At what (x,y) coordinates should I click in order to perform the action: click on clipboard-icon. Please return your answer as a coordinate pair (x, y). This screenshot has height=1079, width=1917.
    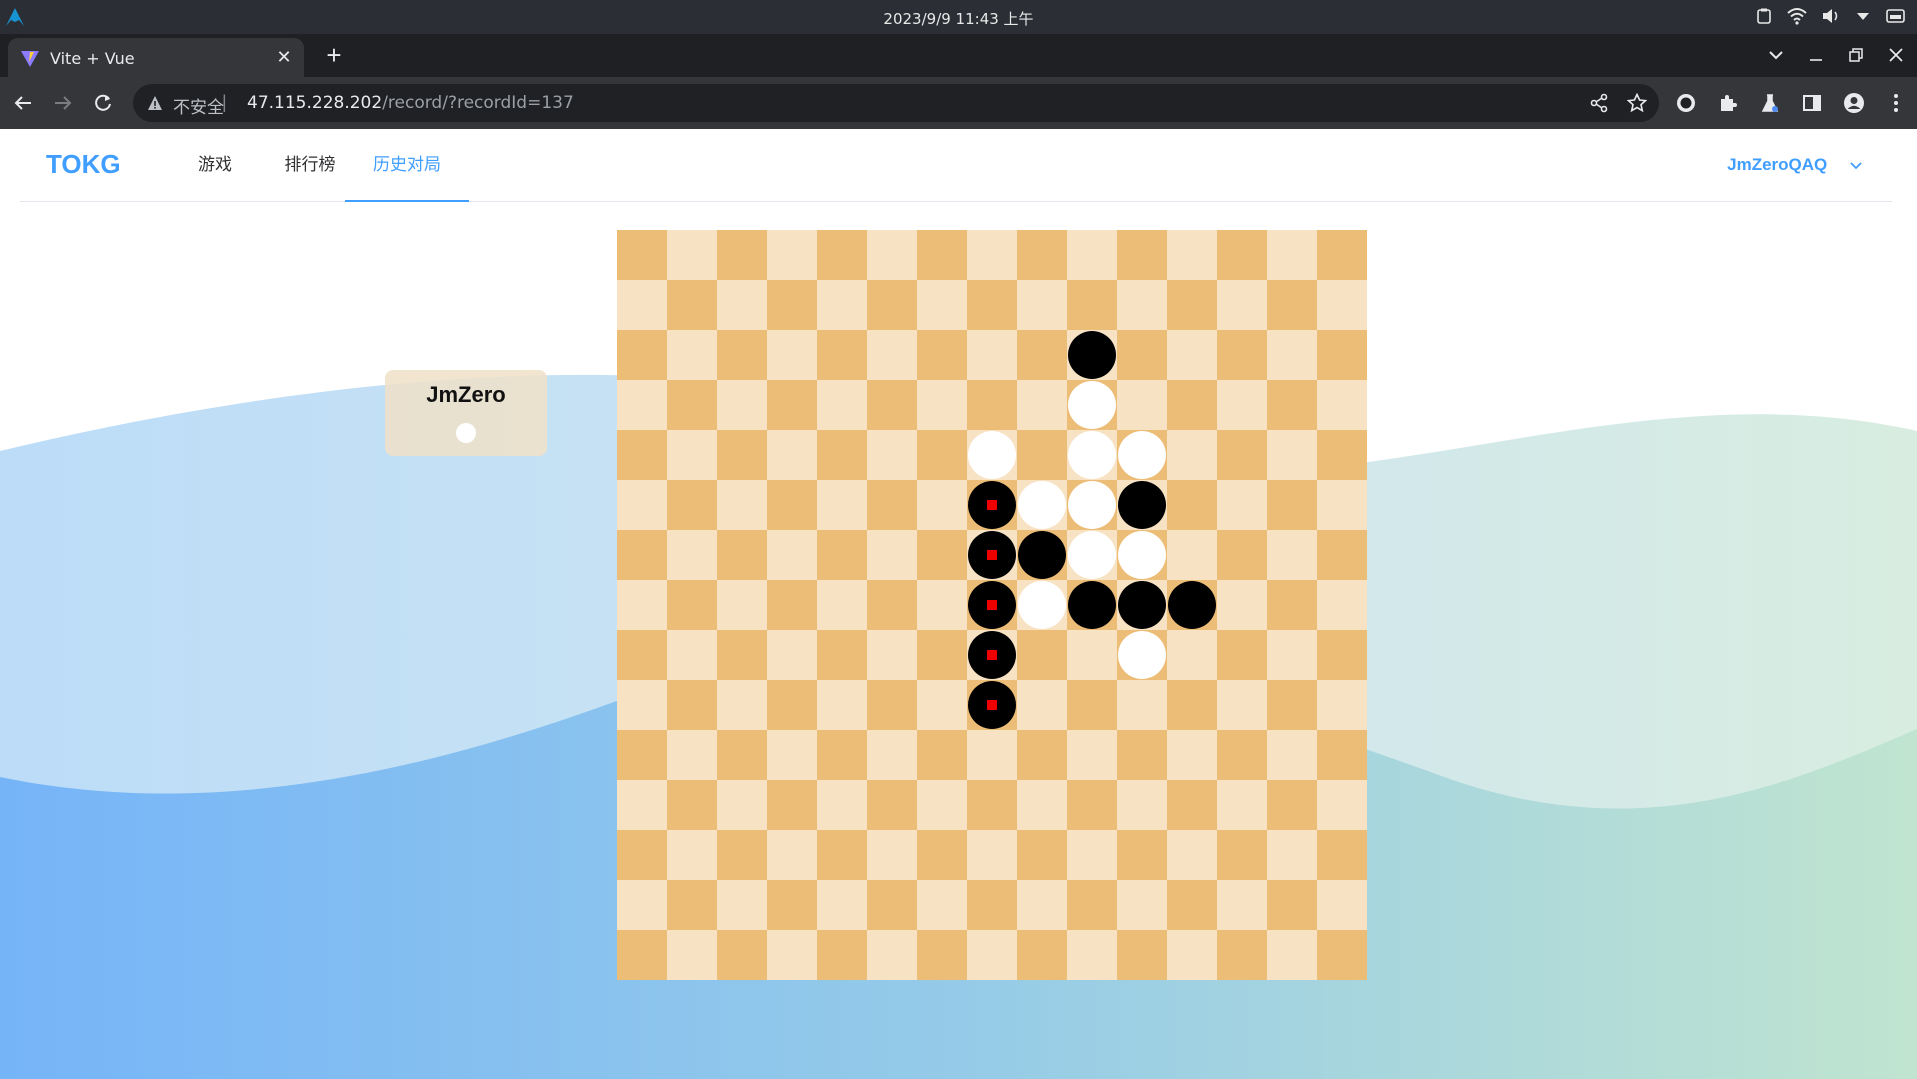
    Looking at the image, I should click on (1764, 16).